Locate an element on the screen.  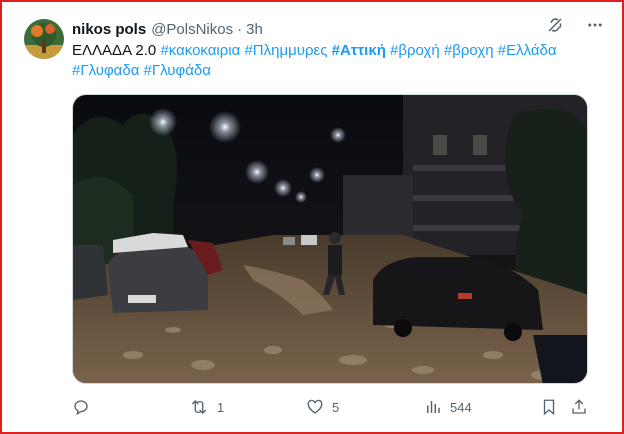
hashtag-link: #βροχή is located at coordinates (415, 50).